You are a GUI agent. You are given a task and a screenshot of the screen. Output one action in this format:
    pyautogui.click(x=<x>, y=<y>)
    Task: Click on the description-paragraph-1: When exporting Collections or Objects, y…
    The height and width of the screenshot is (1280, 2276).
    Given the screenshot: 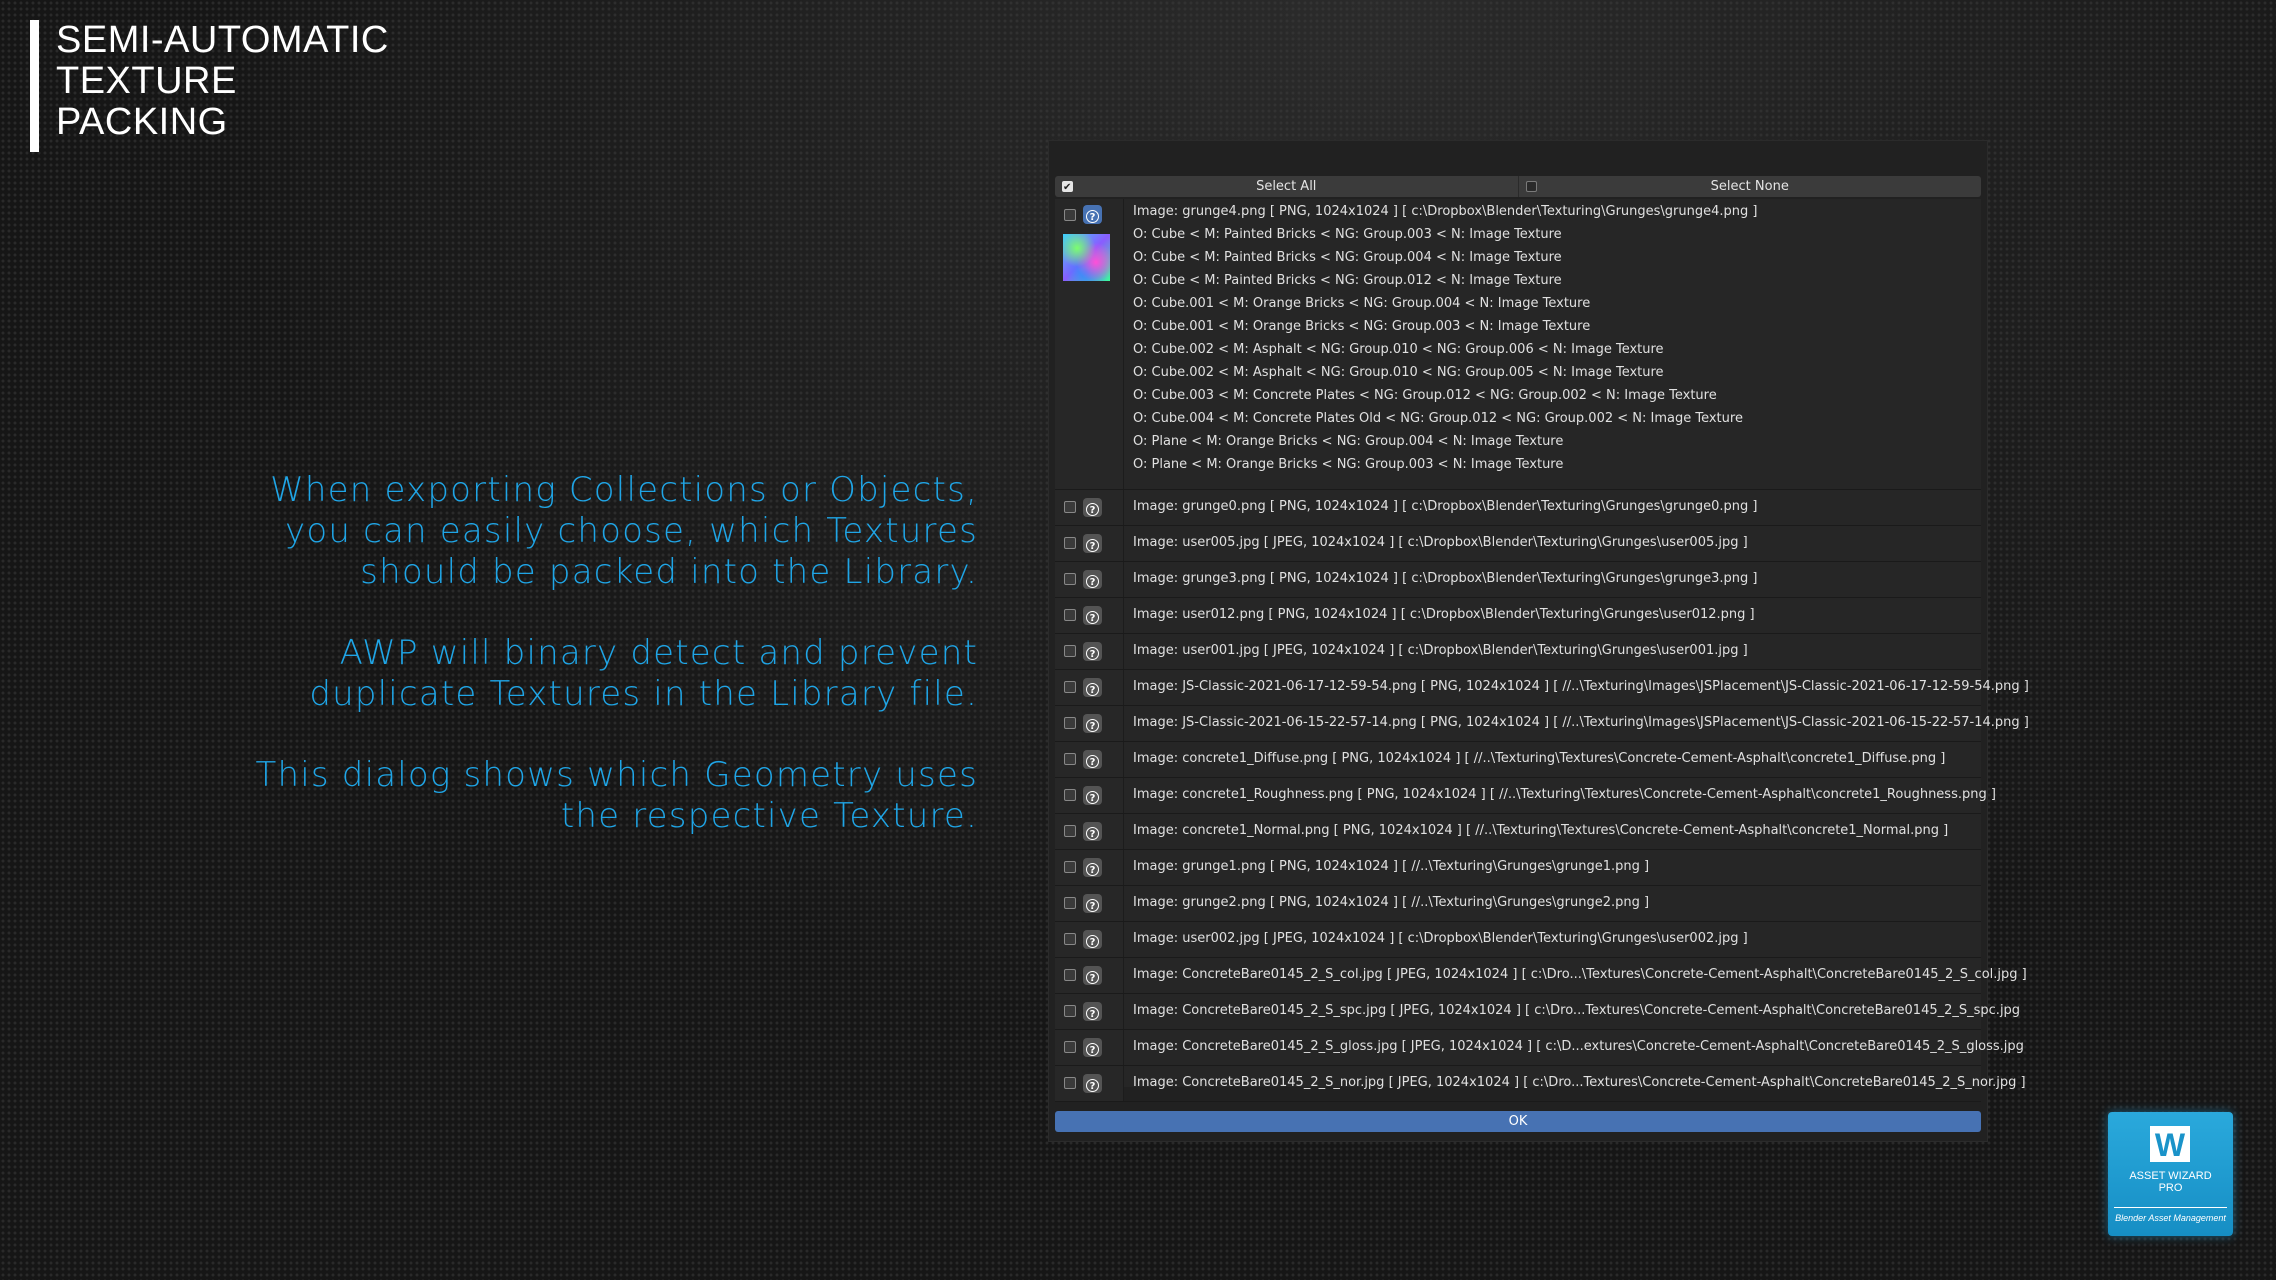 What is the action you would take?
    pyautogui.click(x=579, y=531)
    